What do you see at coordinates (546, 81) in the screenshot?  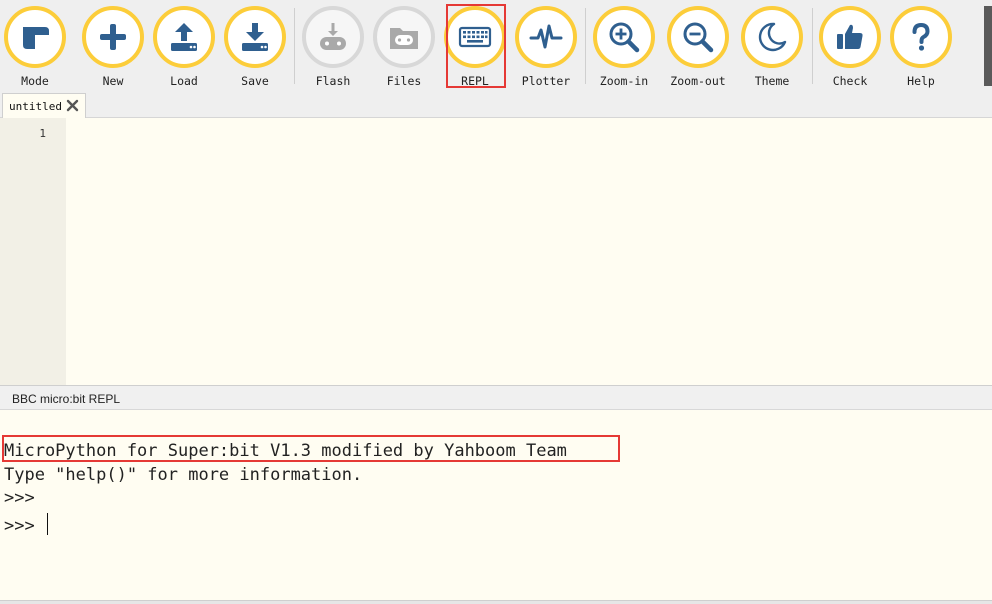 I see `plotter-label: Plotter` at bounding box center [546, 81].